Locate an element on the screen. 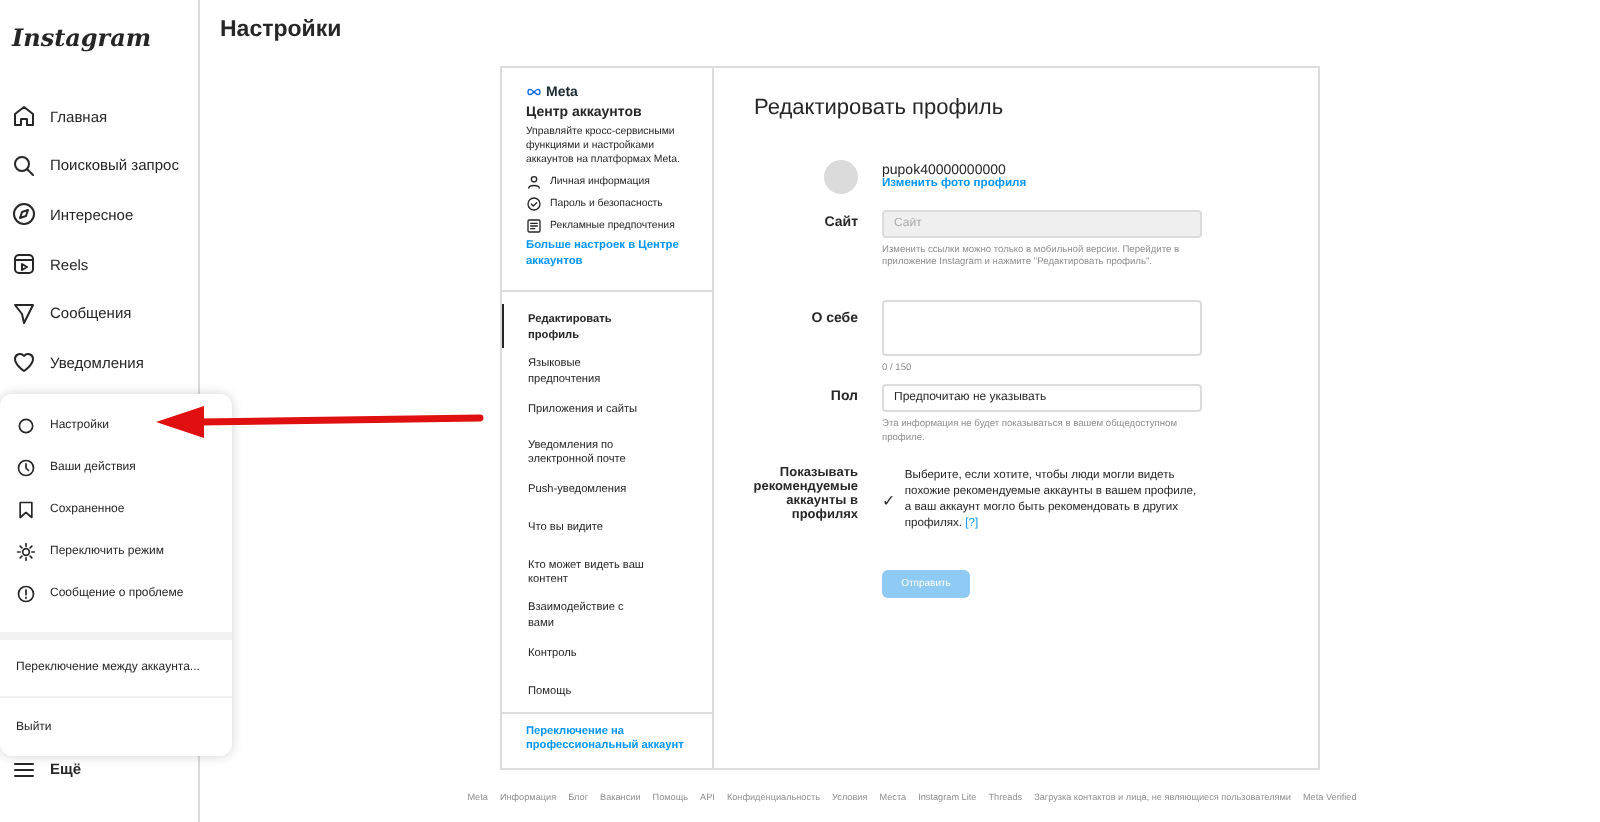 The image size is (1600, 822). form-title: Редактировать профиль is located at coordinates (879, 108).